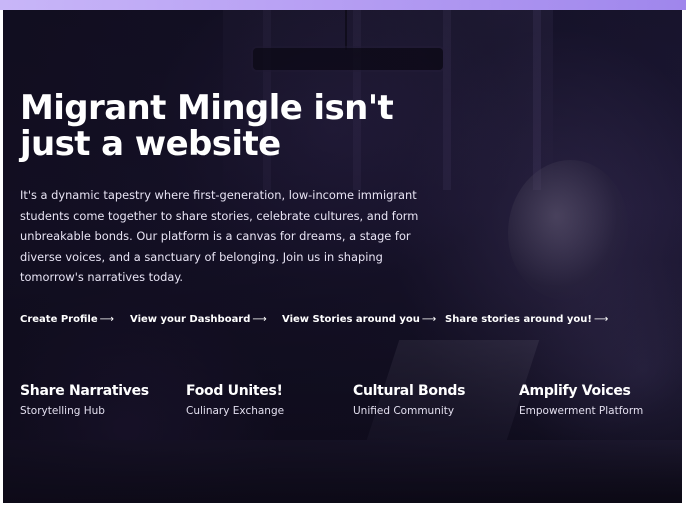 The height and width of the screenshot is (509, 686). Describe the element at coordinates (575, 391) in the screenshot. I see `feature-title: Amplify Voices` at that location.